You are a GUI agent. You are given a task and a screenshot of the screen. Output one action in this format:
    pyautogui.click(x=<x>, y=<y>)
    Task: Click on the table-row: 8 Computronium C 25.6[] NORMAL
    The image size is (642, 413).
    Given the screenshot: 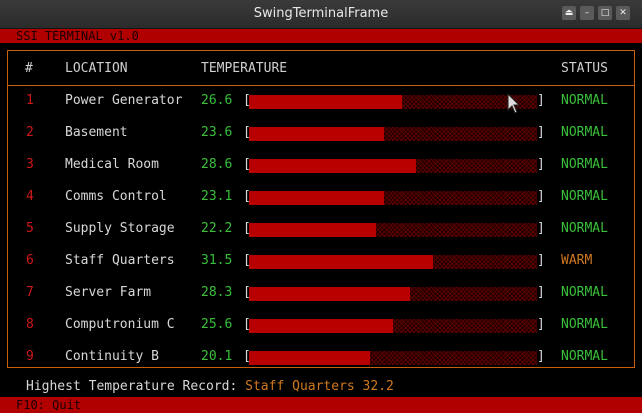 What is the action you would take?
    pyautogui.click(x=321, y=333)
    